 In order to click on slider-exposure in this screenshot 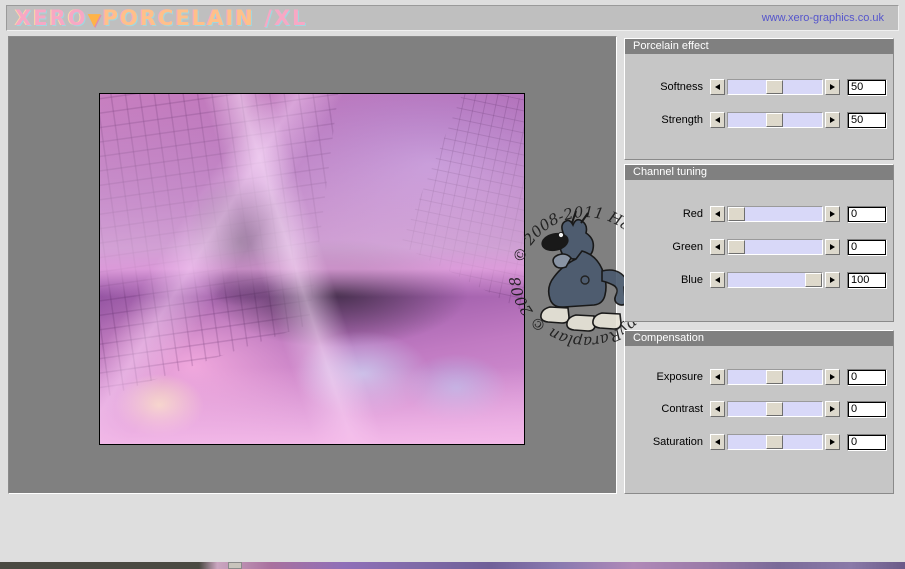, I will do `click(775, 377)`.